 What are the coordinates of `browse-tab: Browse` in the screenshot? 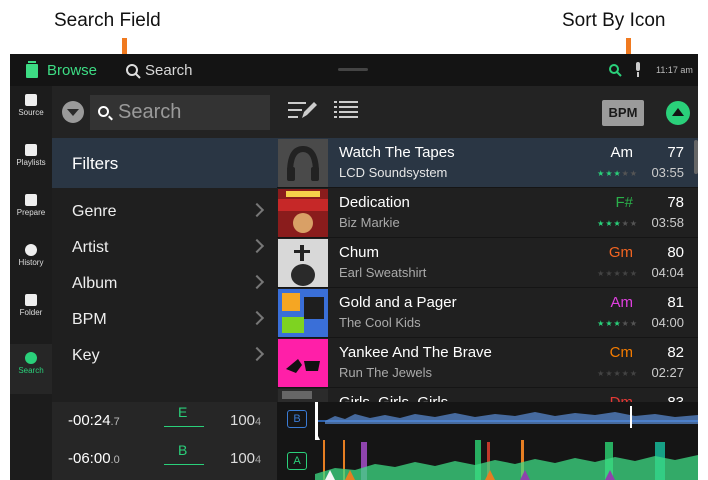 It's located at (72, 70).